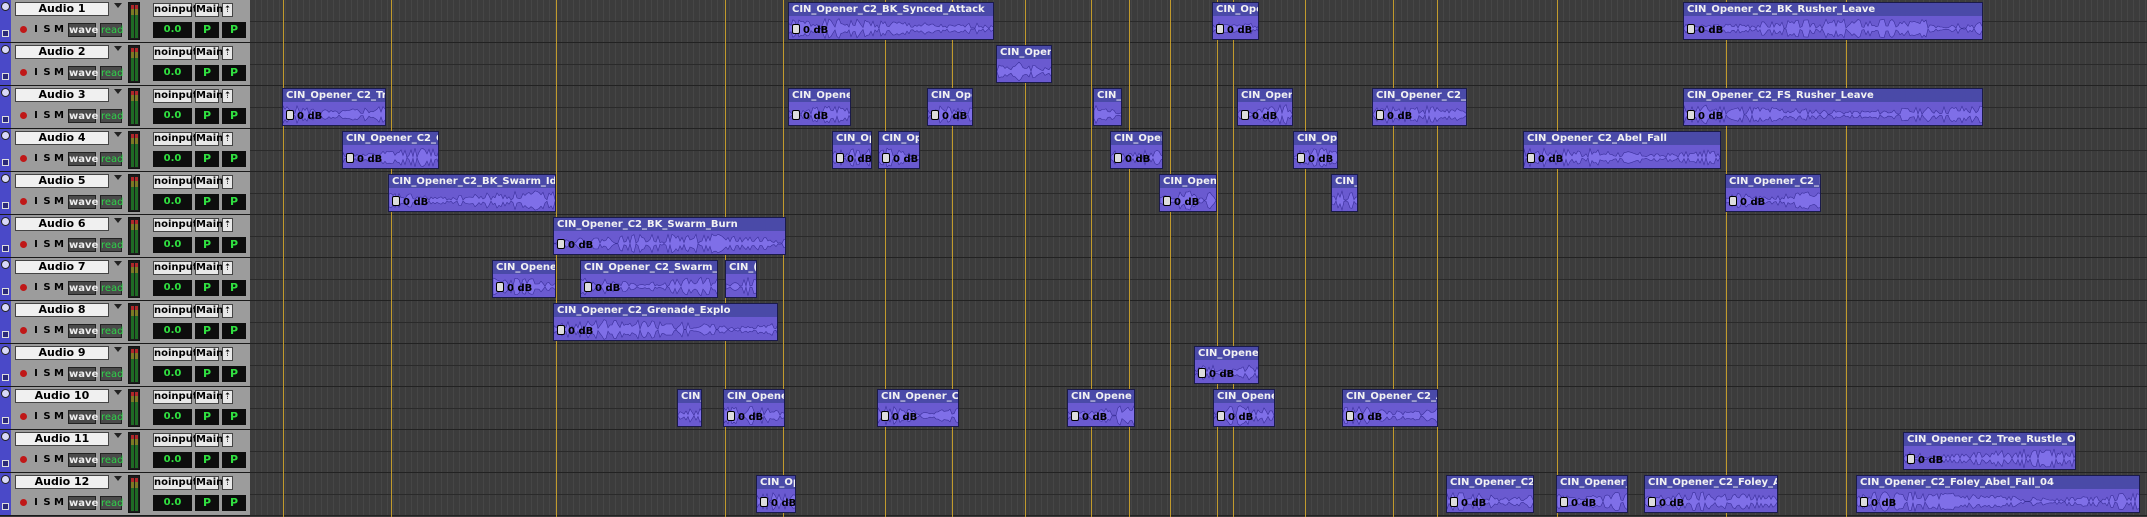 The image size is (2147, 517). What do you see at coordinates (891, 21) in the screenshot?
I see `audio-clip: CIN_Opener_C2_BK_Synced_Attack 0 dB` at bounding box center [891, 21].